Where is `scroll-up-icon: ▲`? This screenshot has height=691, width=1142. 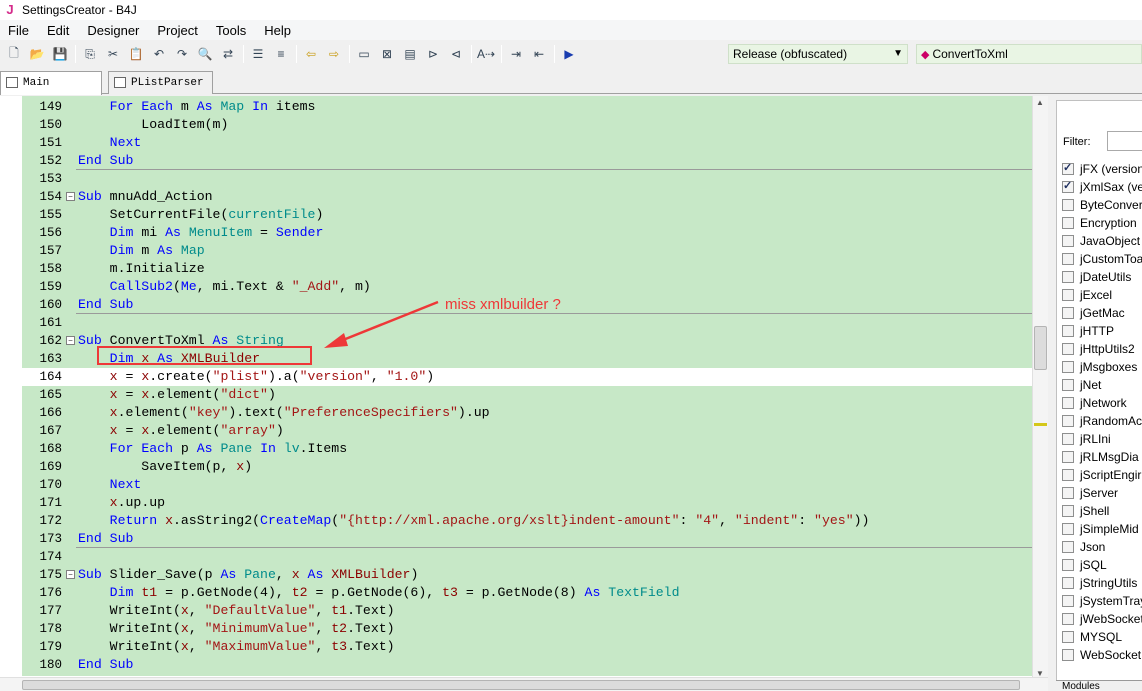 scroll-up-icon: ▲ is located at coordinates (1040, 102).